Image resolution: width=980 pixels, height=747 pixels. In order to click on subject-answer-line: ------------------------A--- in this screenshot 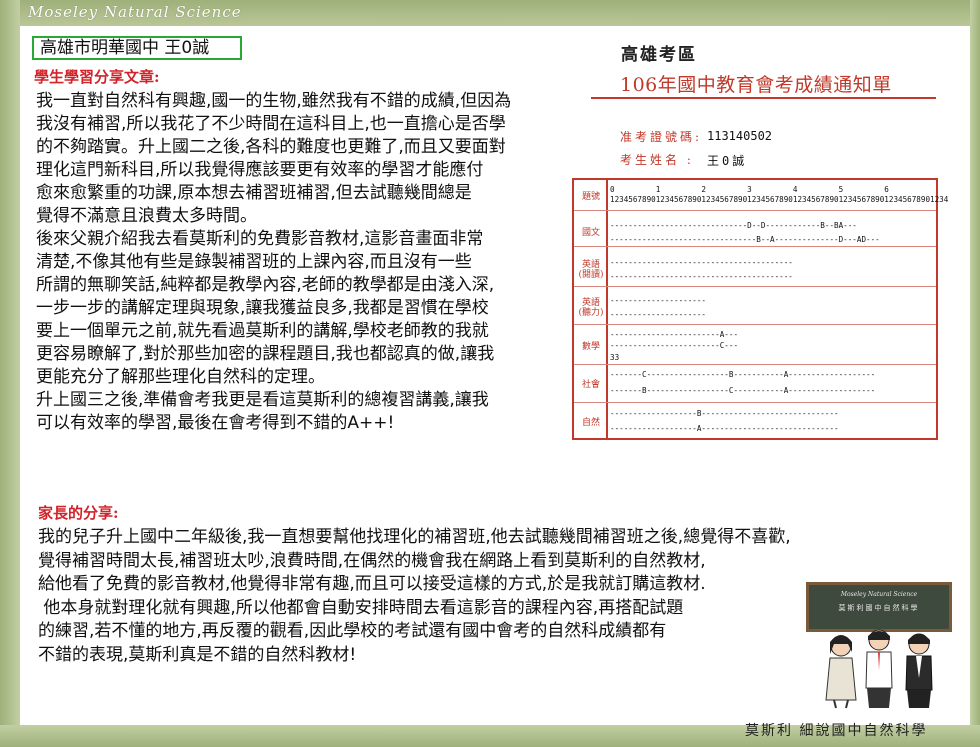, I will do `click(674, 334)`.